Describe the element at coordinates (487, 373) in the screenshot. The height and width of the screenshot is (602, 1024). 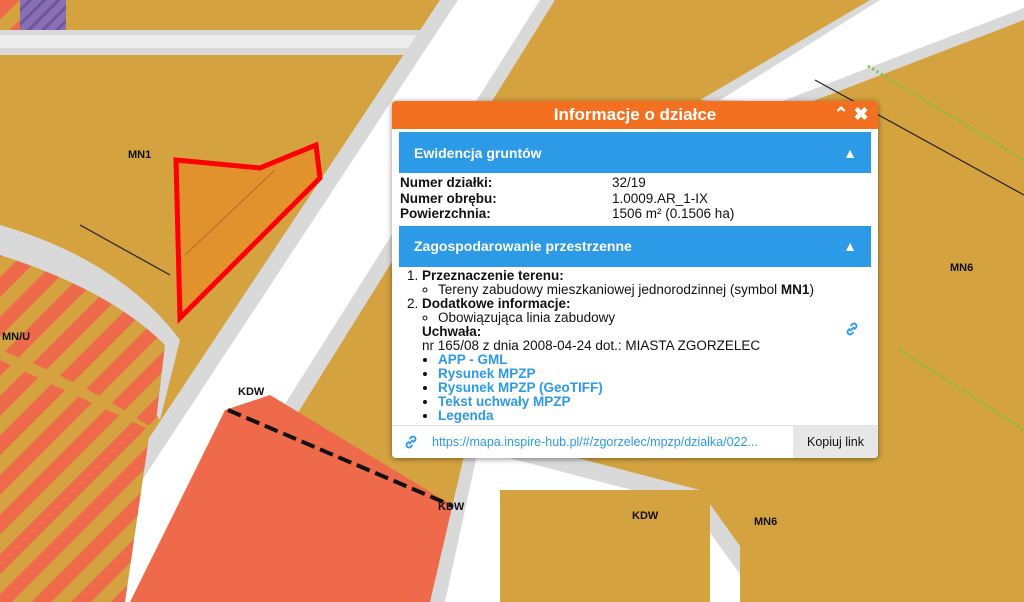
I see `link-rysunek-mpzp: Rysunek MPZP` at that location.